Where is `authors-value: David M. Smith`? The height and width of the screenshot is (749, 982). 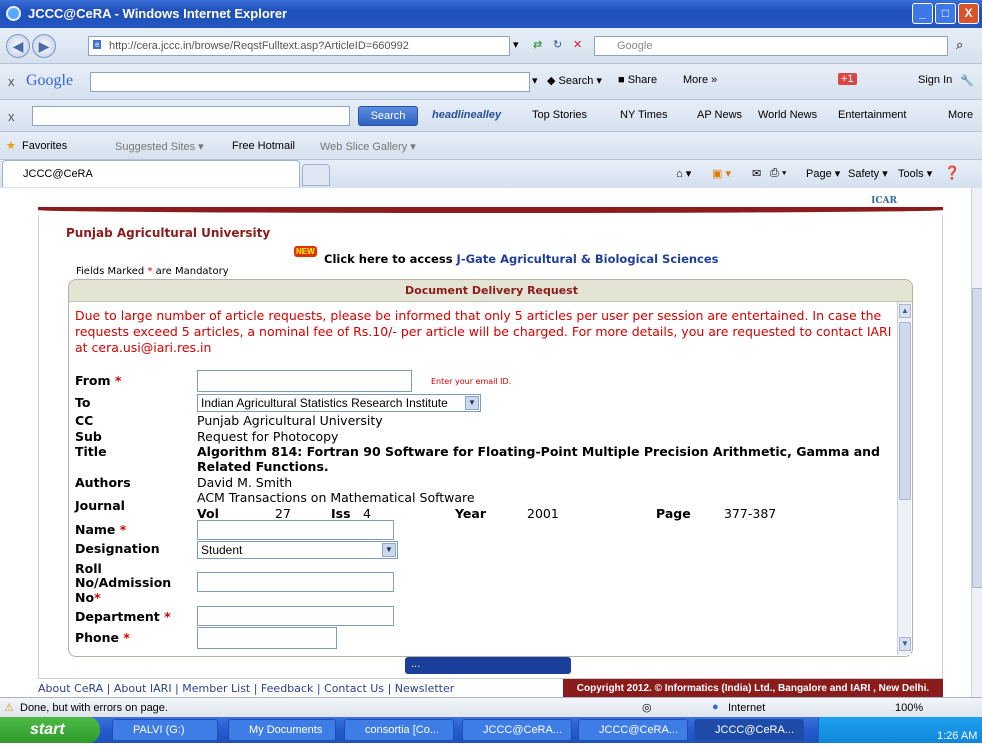
authors-value: David M. Smith is located at coordinates (245, 482).